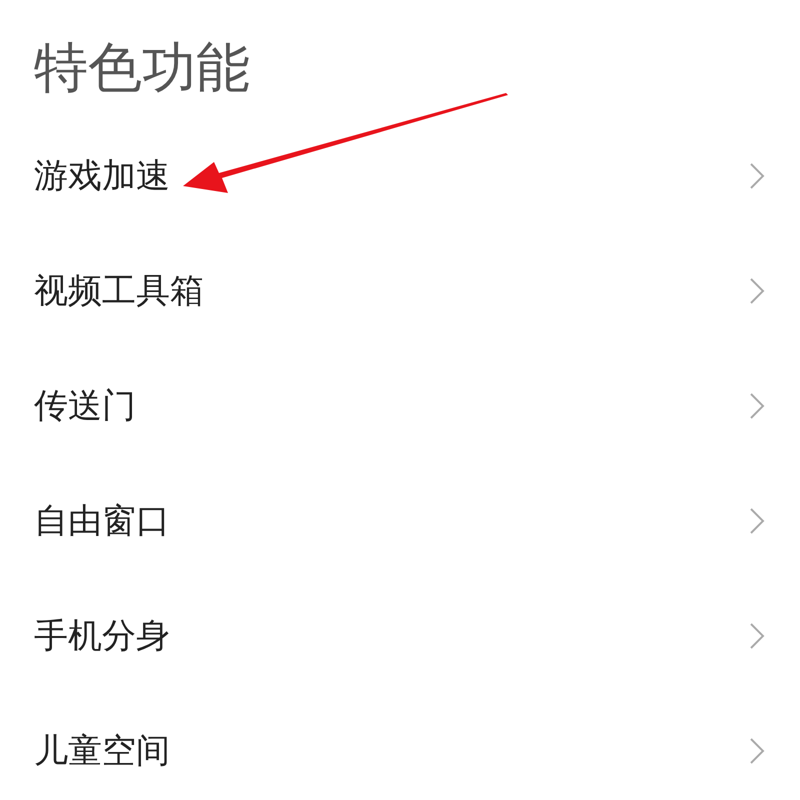  I want to click on menu-item: 视频工具箱, so click(400, 290).